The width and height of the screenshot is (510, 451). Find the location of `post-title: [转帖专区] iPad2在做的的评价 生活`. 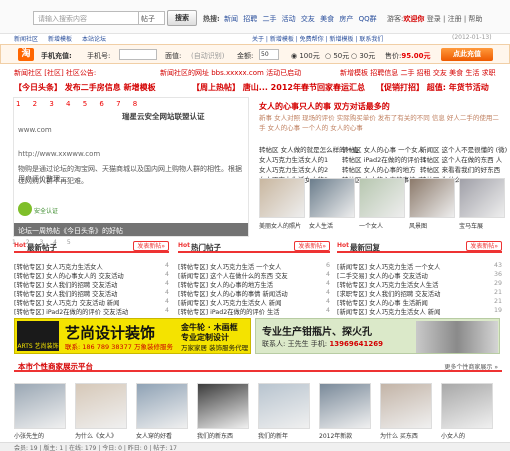

post-title: [转帖专区] iPad2在做的的评价 生活 is located at coordinates (229, 312).